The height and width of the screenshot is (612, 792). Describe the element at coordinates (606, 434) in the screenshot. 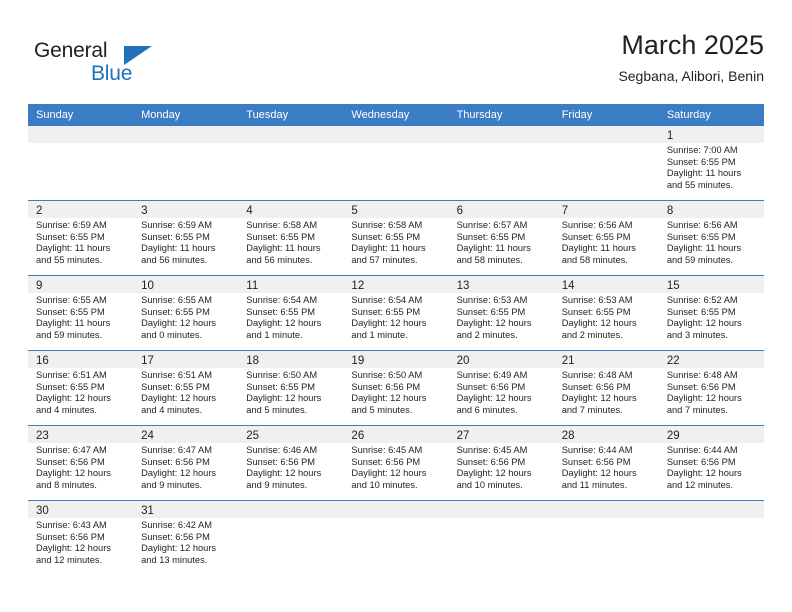

I see `day-number-bar: 28` at that location.